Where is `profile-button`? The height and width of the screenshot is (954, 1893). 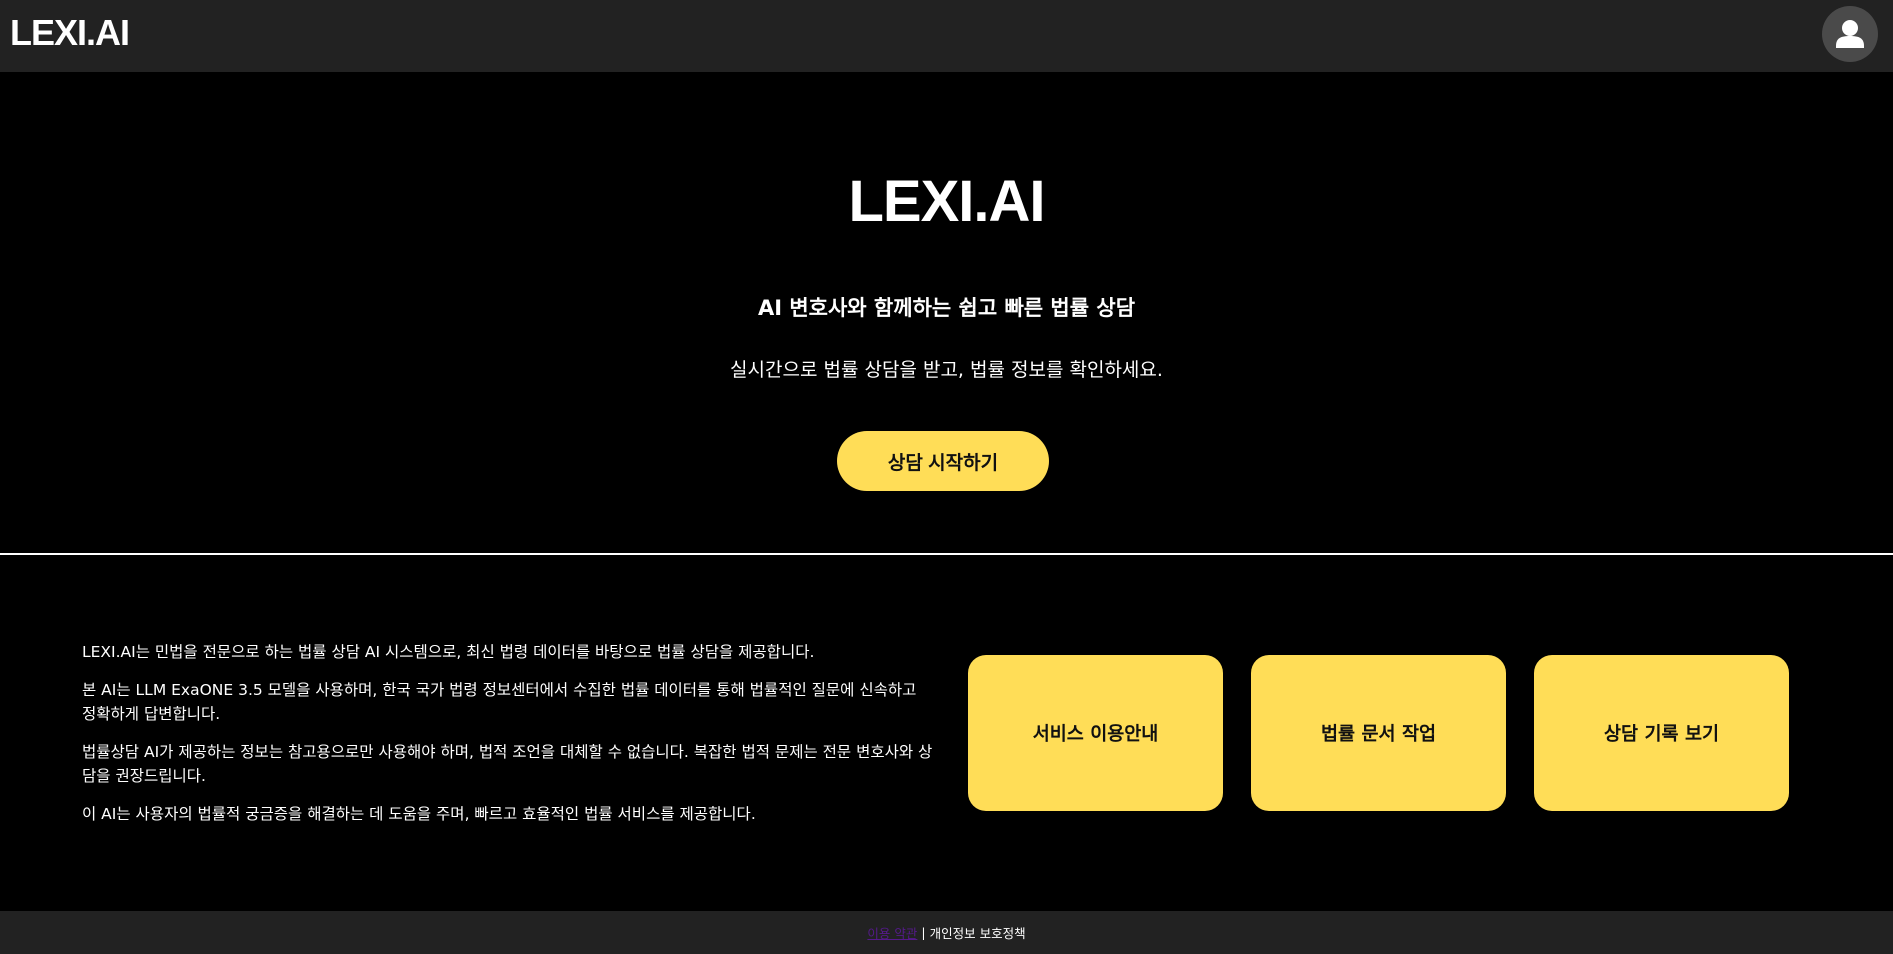
profile-button is located at coordinates (1850, 34).